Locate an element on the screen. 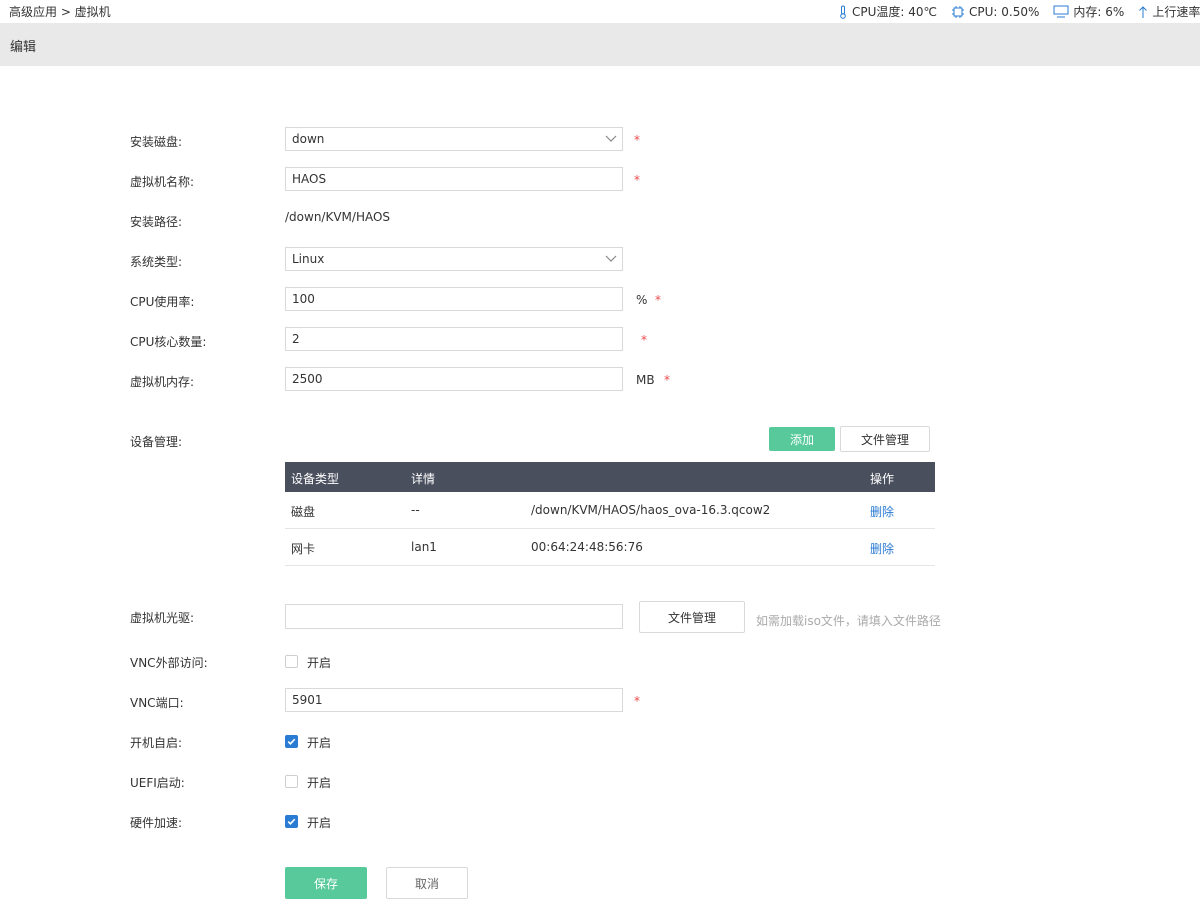 The width and height of the screenshot is (1200, 918). vnc-port-value: 5901 is located at coordinates (307, 700).